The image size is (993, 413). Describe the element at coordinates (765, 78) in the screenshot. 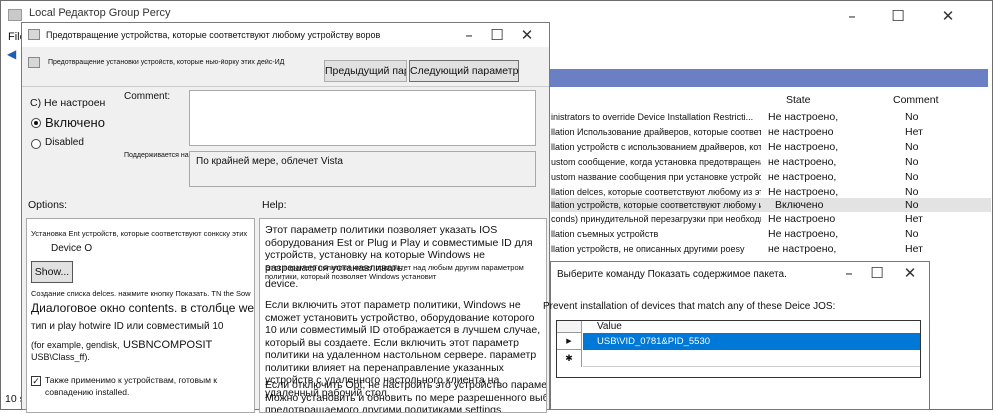

I see `list-header-bar` at that location.